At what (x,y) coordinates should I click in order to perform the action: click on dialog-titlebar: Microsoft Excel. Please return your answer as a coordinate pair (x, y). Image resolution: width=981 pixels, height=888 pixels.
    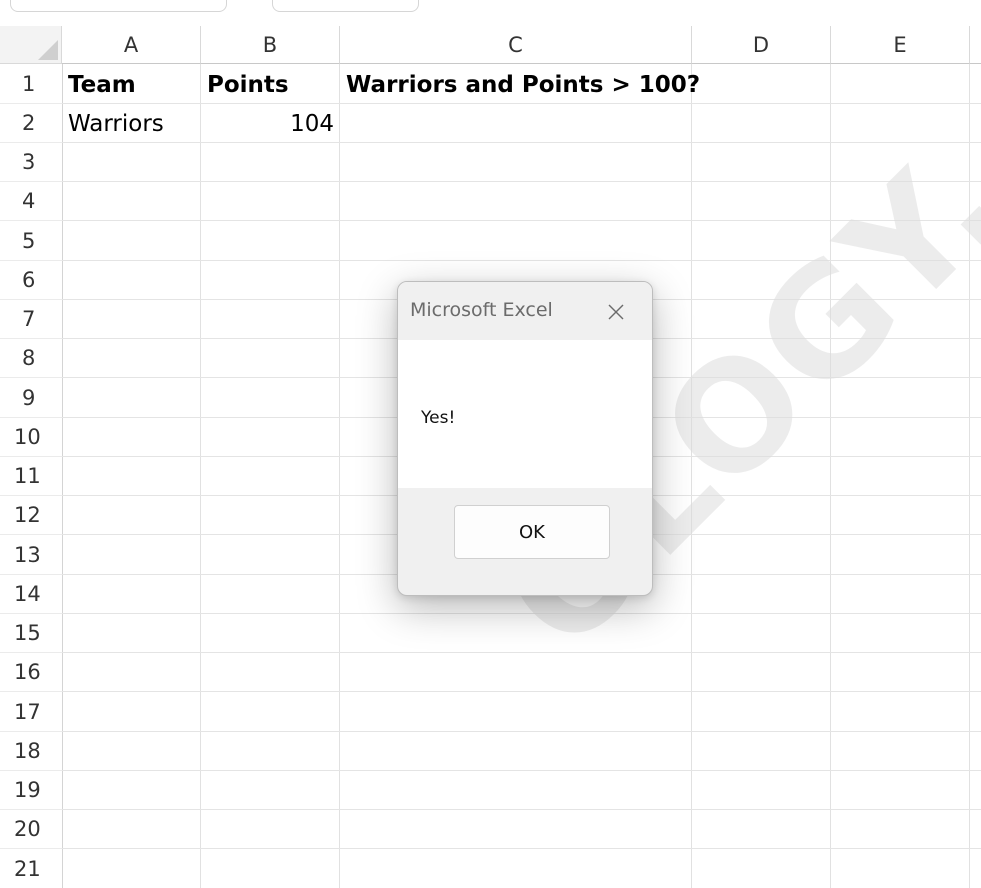
    Looking at the image, I should click on (525, 311).